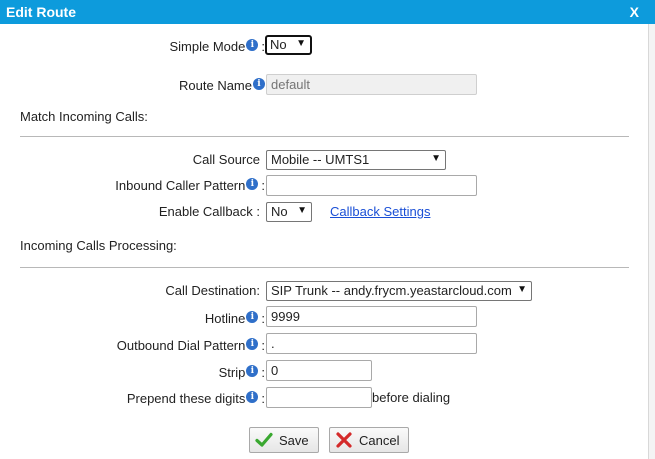 This screenshot has height=459, width=655. I want to click on prepend-label-row: Prepend these digits i:, so click(195, 398).